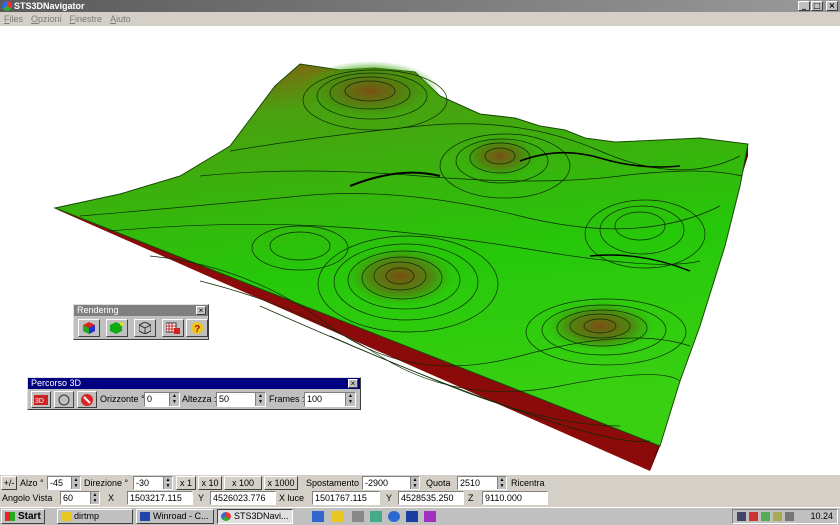 The image size is (840, 525). I want to click on tray-volume-icon, so click(789, 516).